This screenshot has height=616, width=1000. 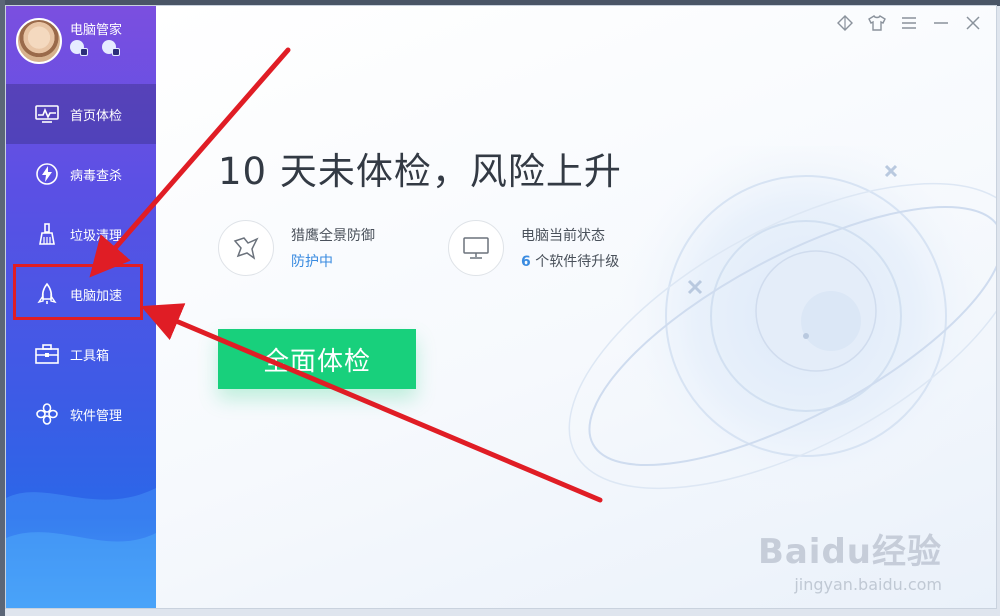 What do you see at coordinates (563, 236) in the screenshot?
I see `pc-status-title: 电脑当前状态` at bounding box center [563, 236].